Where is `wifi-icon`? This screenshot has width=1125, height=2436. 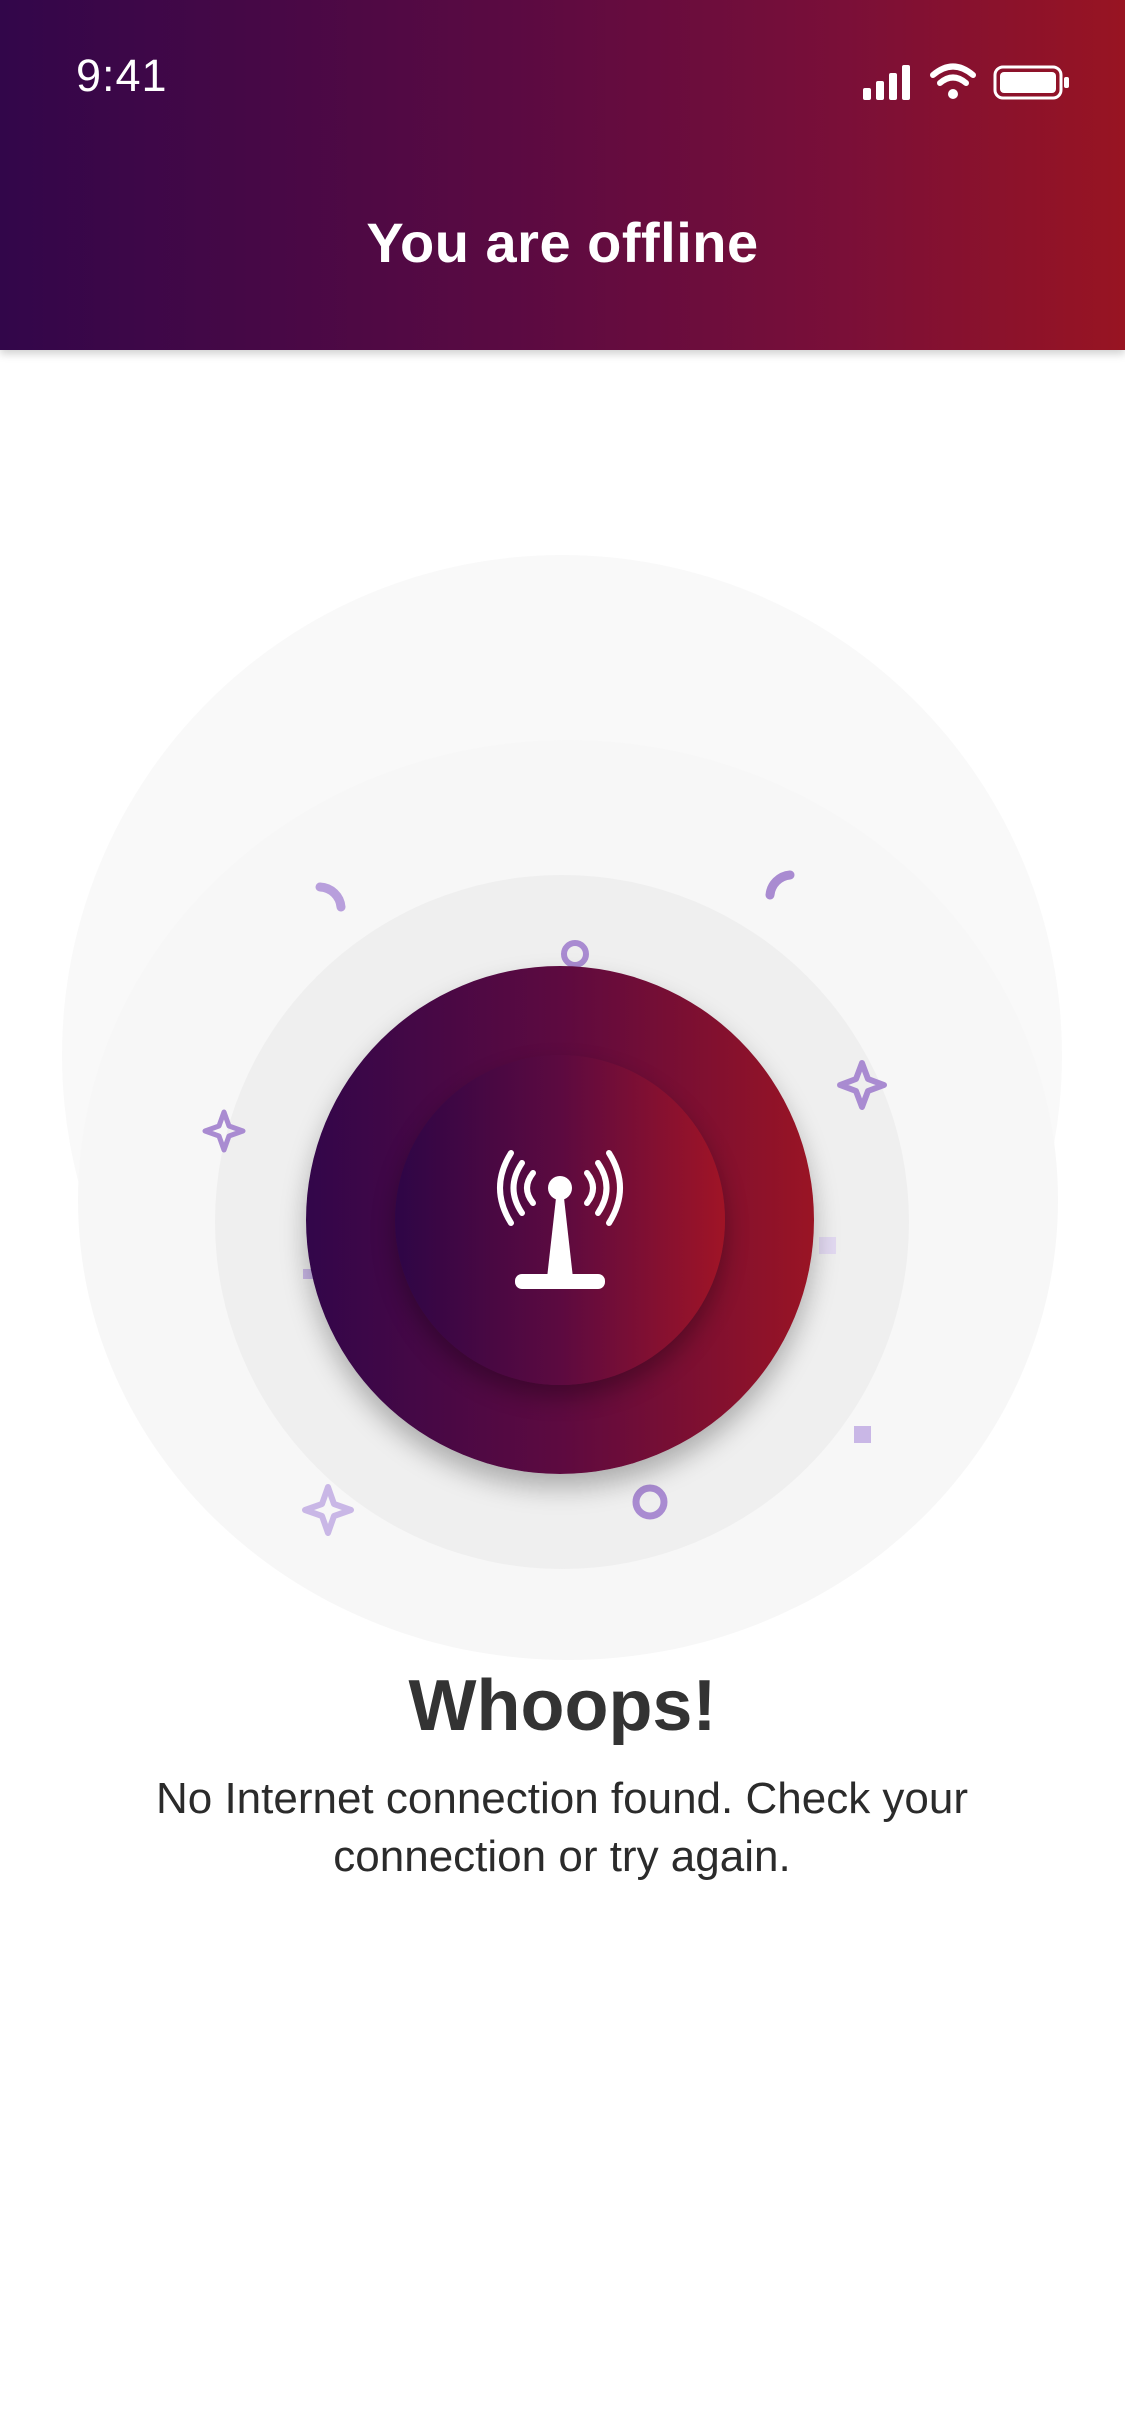 wifi-icon is located at coordinates (953, 81).